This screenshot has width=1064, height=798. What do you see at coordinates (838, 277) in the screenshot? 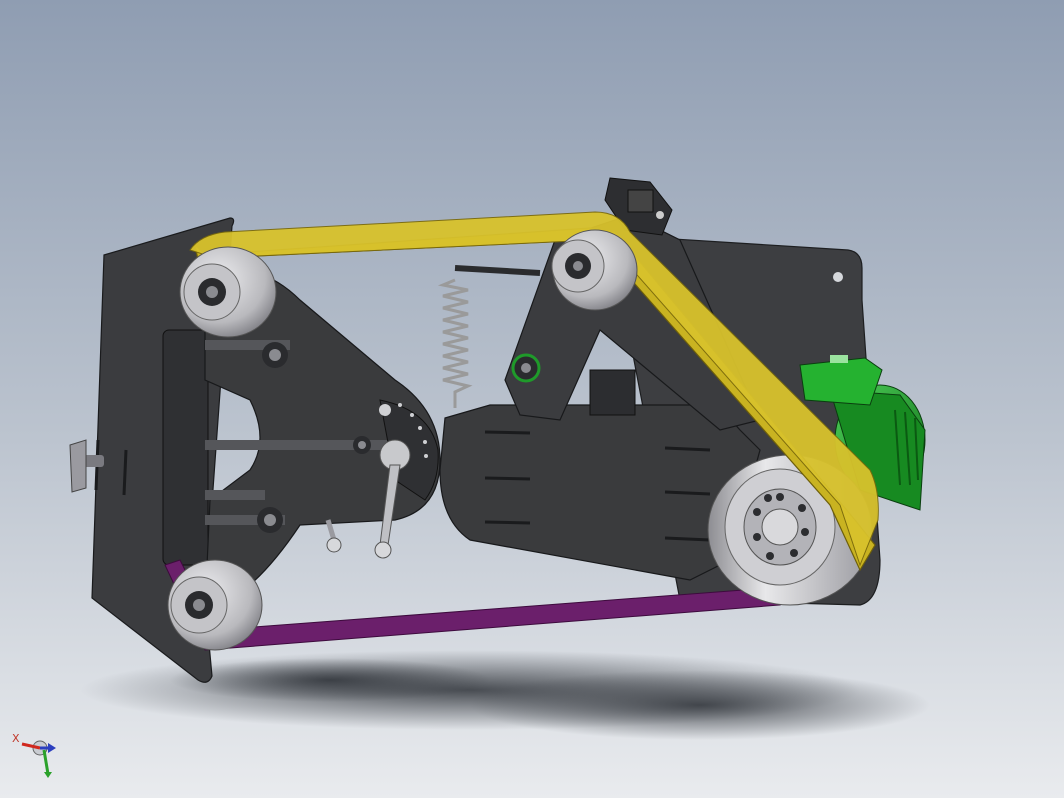
I see `plate-mount-hole` at bounding box center [838, 277].